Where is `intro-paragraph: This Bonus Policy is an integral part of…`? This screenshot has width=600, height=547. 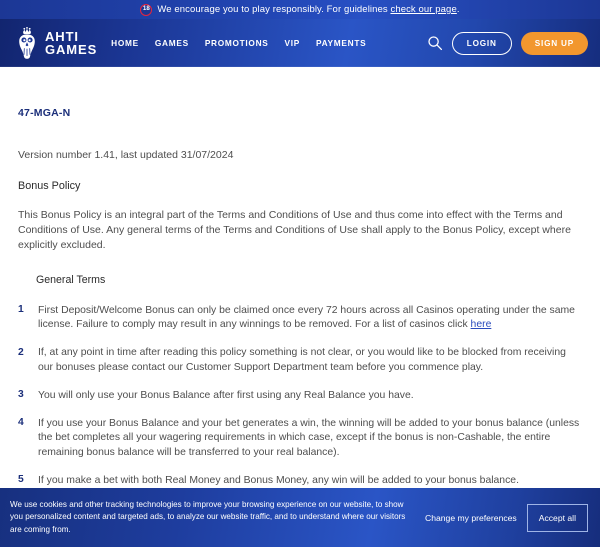
intro-paragraph: This Bonus Policy is an integral part of… is located at coordinates (294, 230).